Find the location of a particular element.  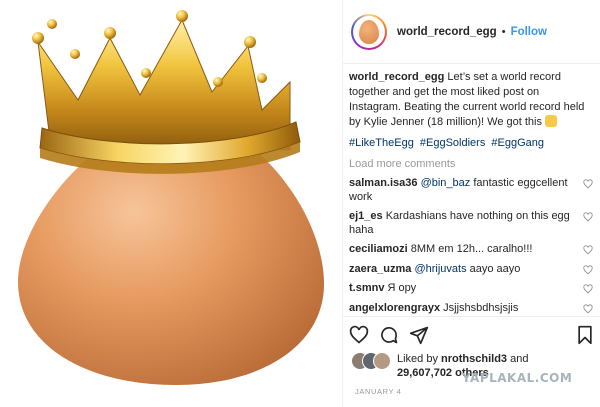

comment-text: Я ору is located at coordinates (402, 288).